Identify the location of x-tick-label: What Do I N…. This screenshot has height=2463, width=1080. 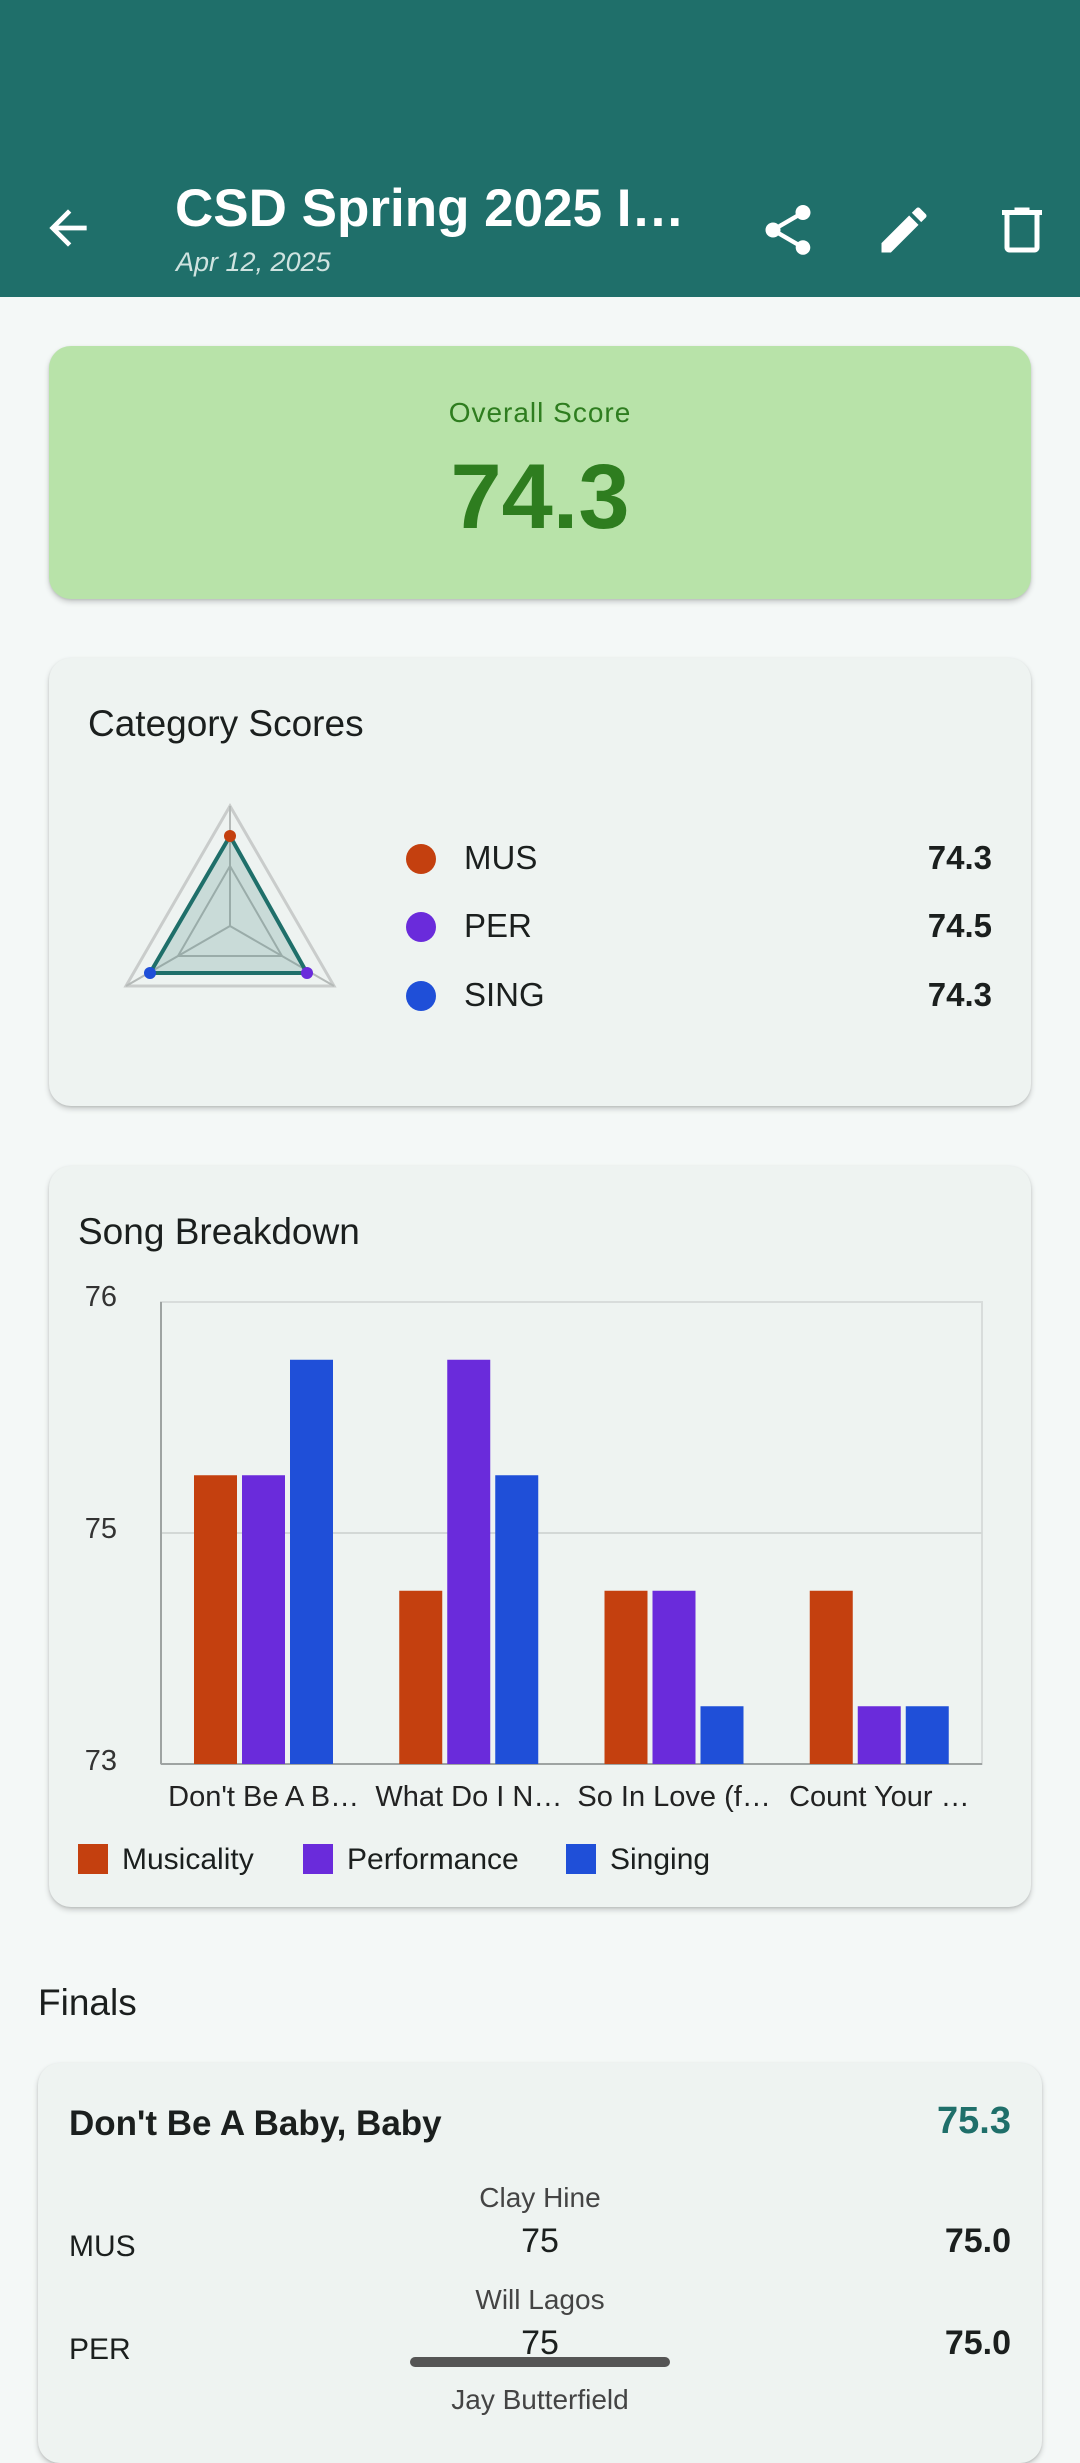
(468, 1797).